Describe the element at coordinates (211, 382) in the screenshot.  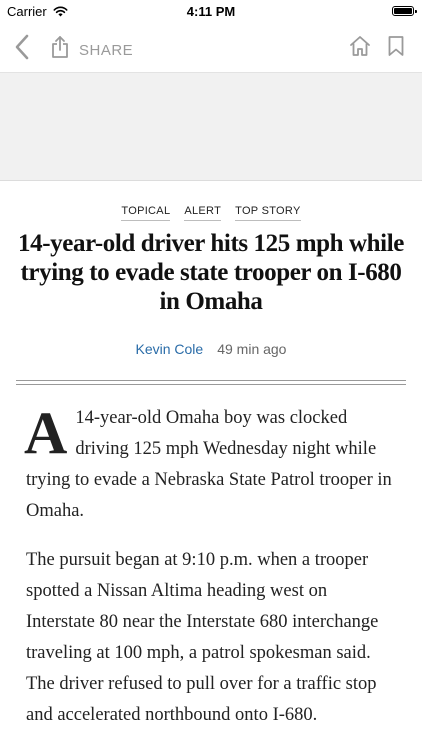
I see `headline-divider` at that location.